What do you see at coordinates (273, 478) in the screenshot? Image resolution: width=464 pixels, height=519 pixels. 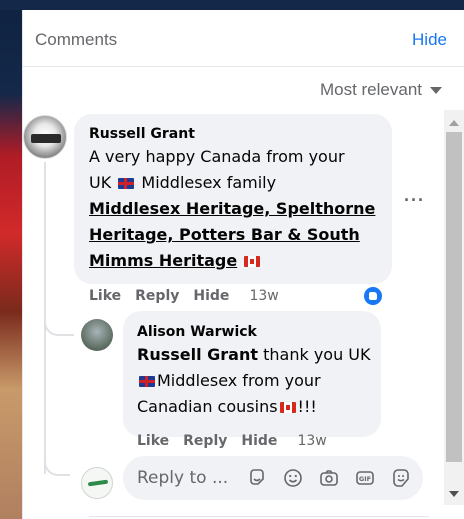 I see `reply-input: Reply to ... GIF` at bounding box center [273, 478].